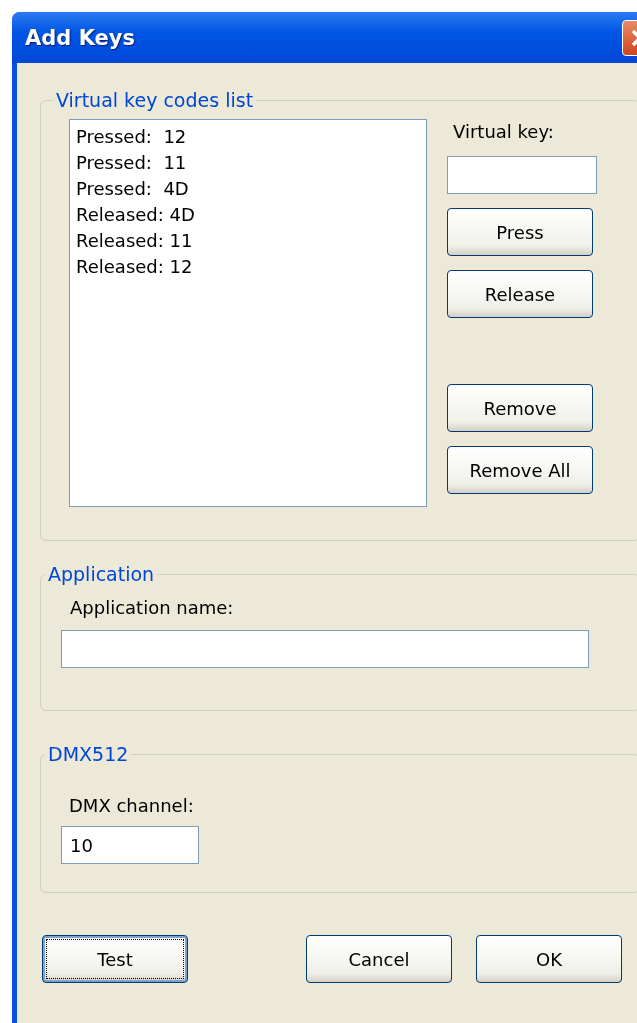 This screenshot has height=1023, width=637. I want to click on list-item: Released: 12, so click(248, 267).